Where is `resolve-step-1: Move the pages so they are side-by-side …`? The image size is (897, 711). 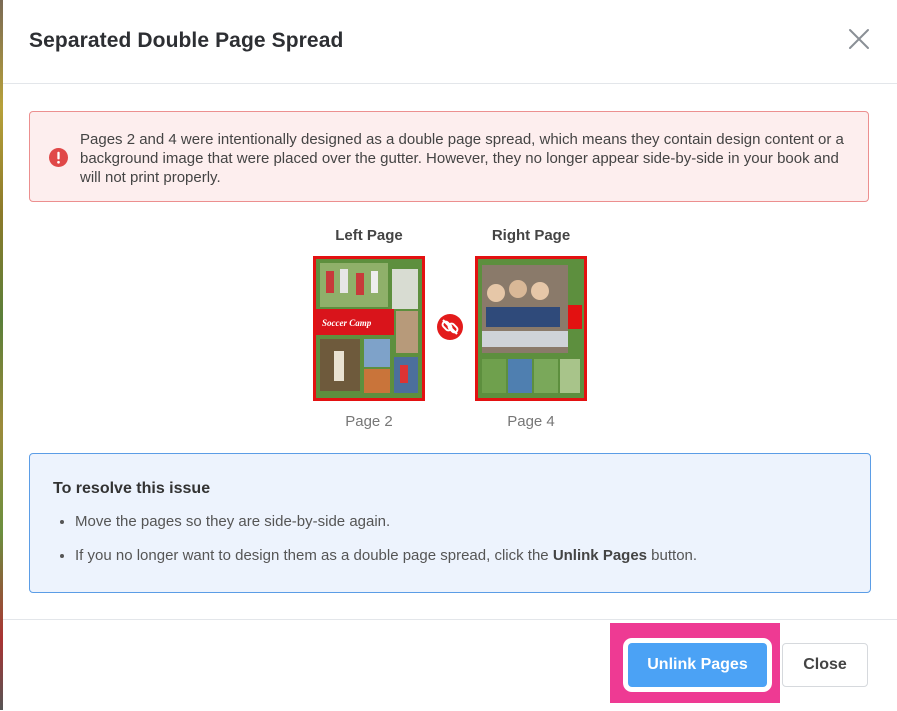 resolve-step-1: Move the pages so they are side-by-side … is located at coordinates (465, 522).